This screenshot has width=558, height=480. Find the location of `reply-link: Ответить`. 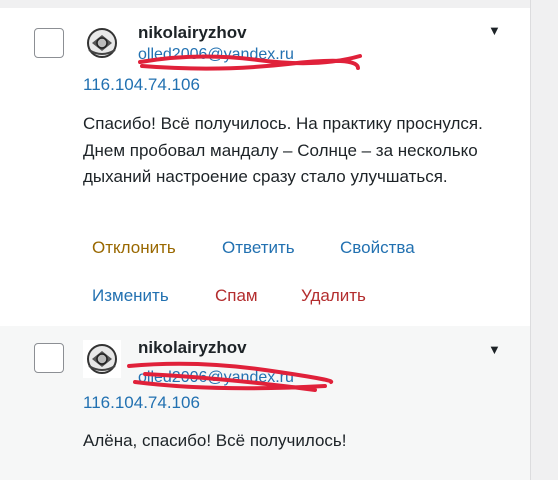

reply-link: Ответить is located at coordinates (258, 248).